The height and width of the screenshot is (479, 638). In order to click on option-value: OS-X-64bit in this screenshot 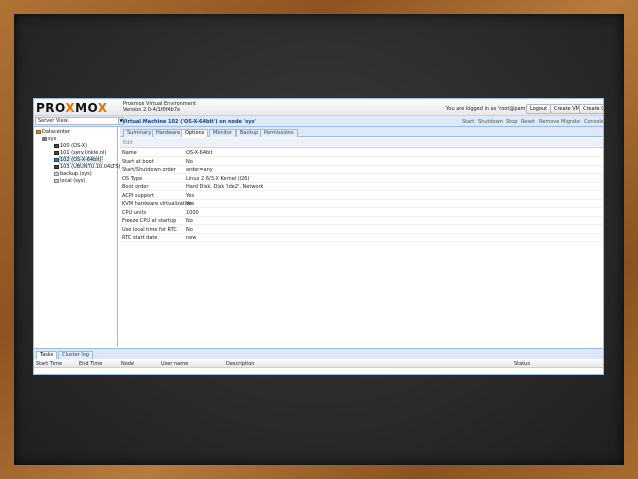, I will do `click(199, 153)`.